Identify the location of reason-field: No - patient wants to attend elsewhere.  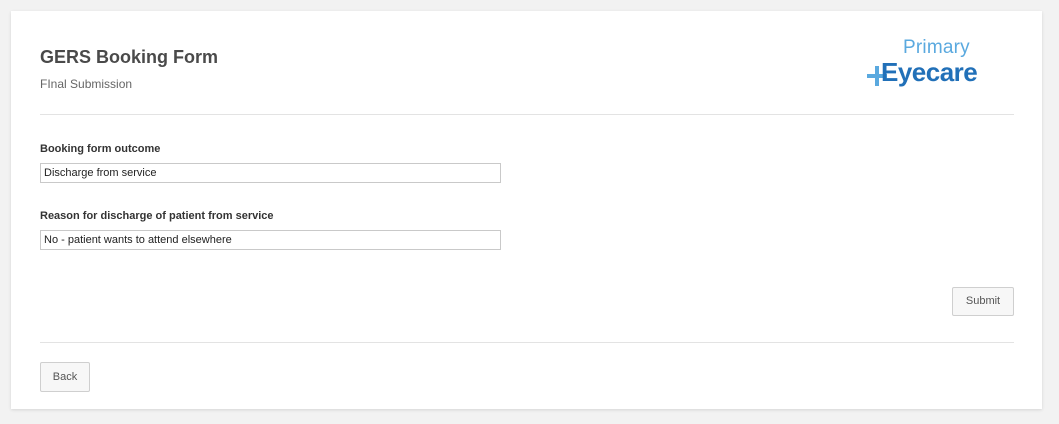
(270, 240).